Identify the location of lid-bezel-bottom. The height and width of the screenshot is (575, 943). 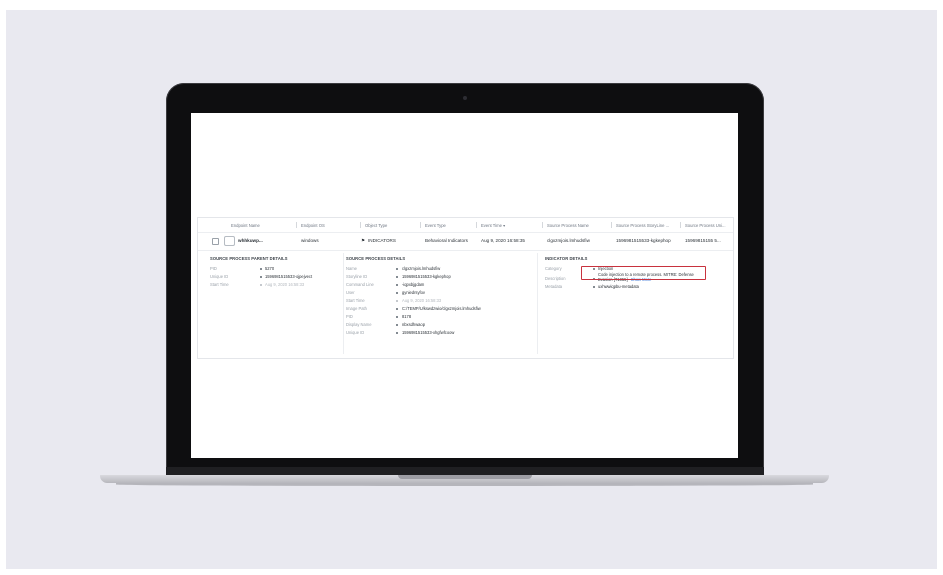
(465, 471).